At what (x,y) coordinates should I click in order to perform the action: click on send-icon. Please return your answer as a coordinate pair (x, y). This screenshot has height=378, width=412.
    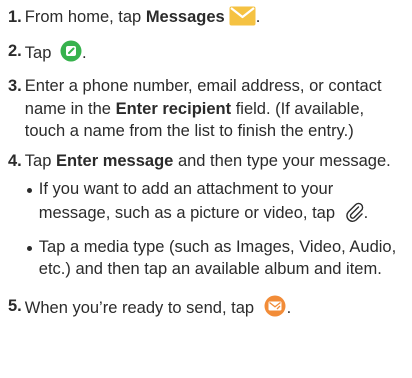
    Looking at the image, I should click on (275, 309).